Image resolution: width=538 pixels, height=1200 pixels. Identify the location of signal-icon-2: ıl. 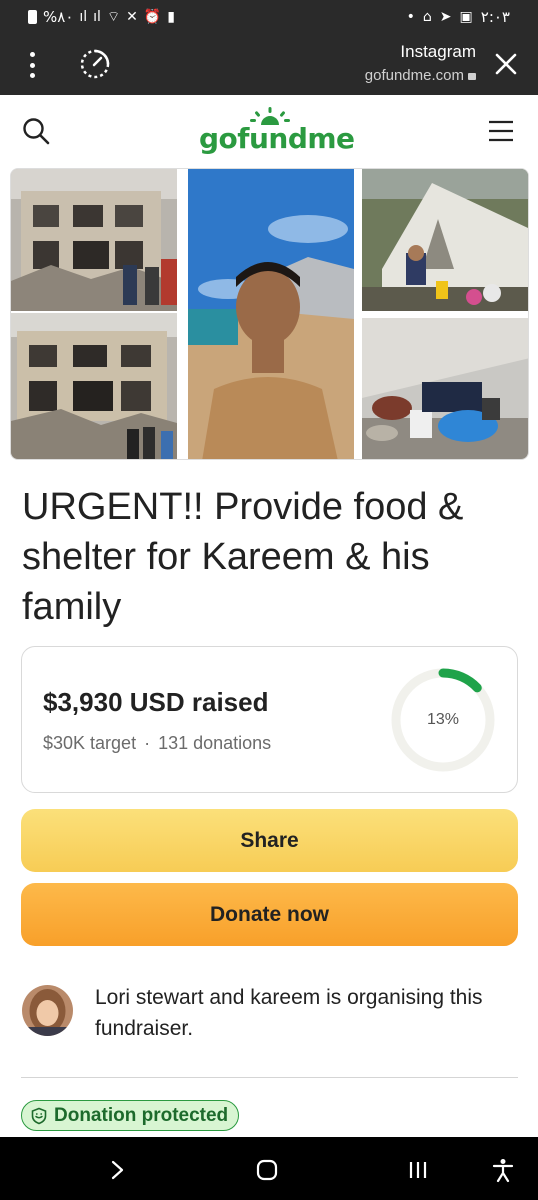
(97, 17).